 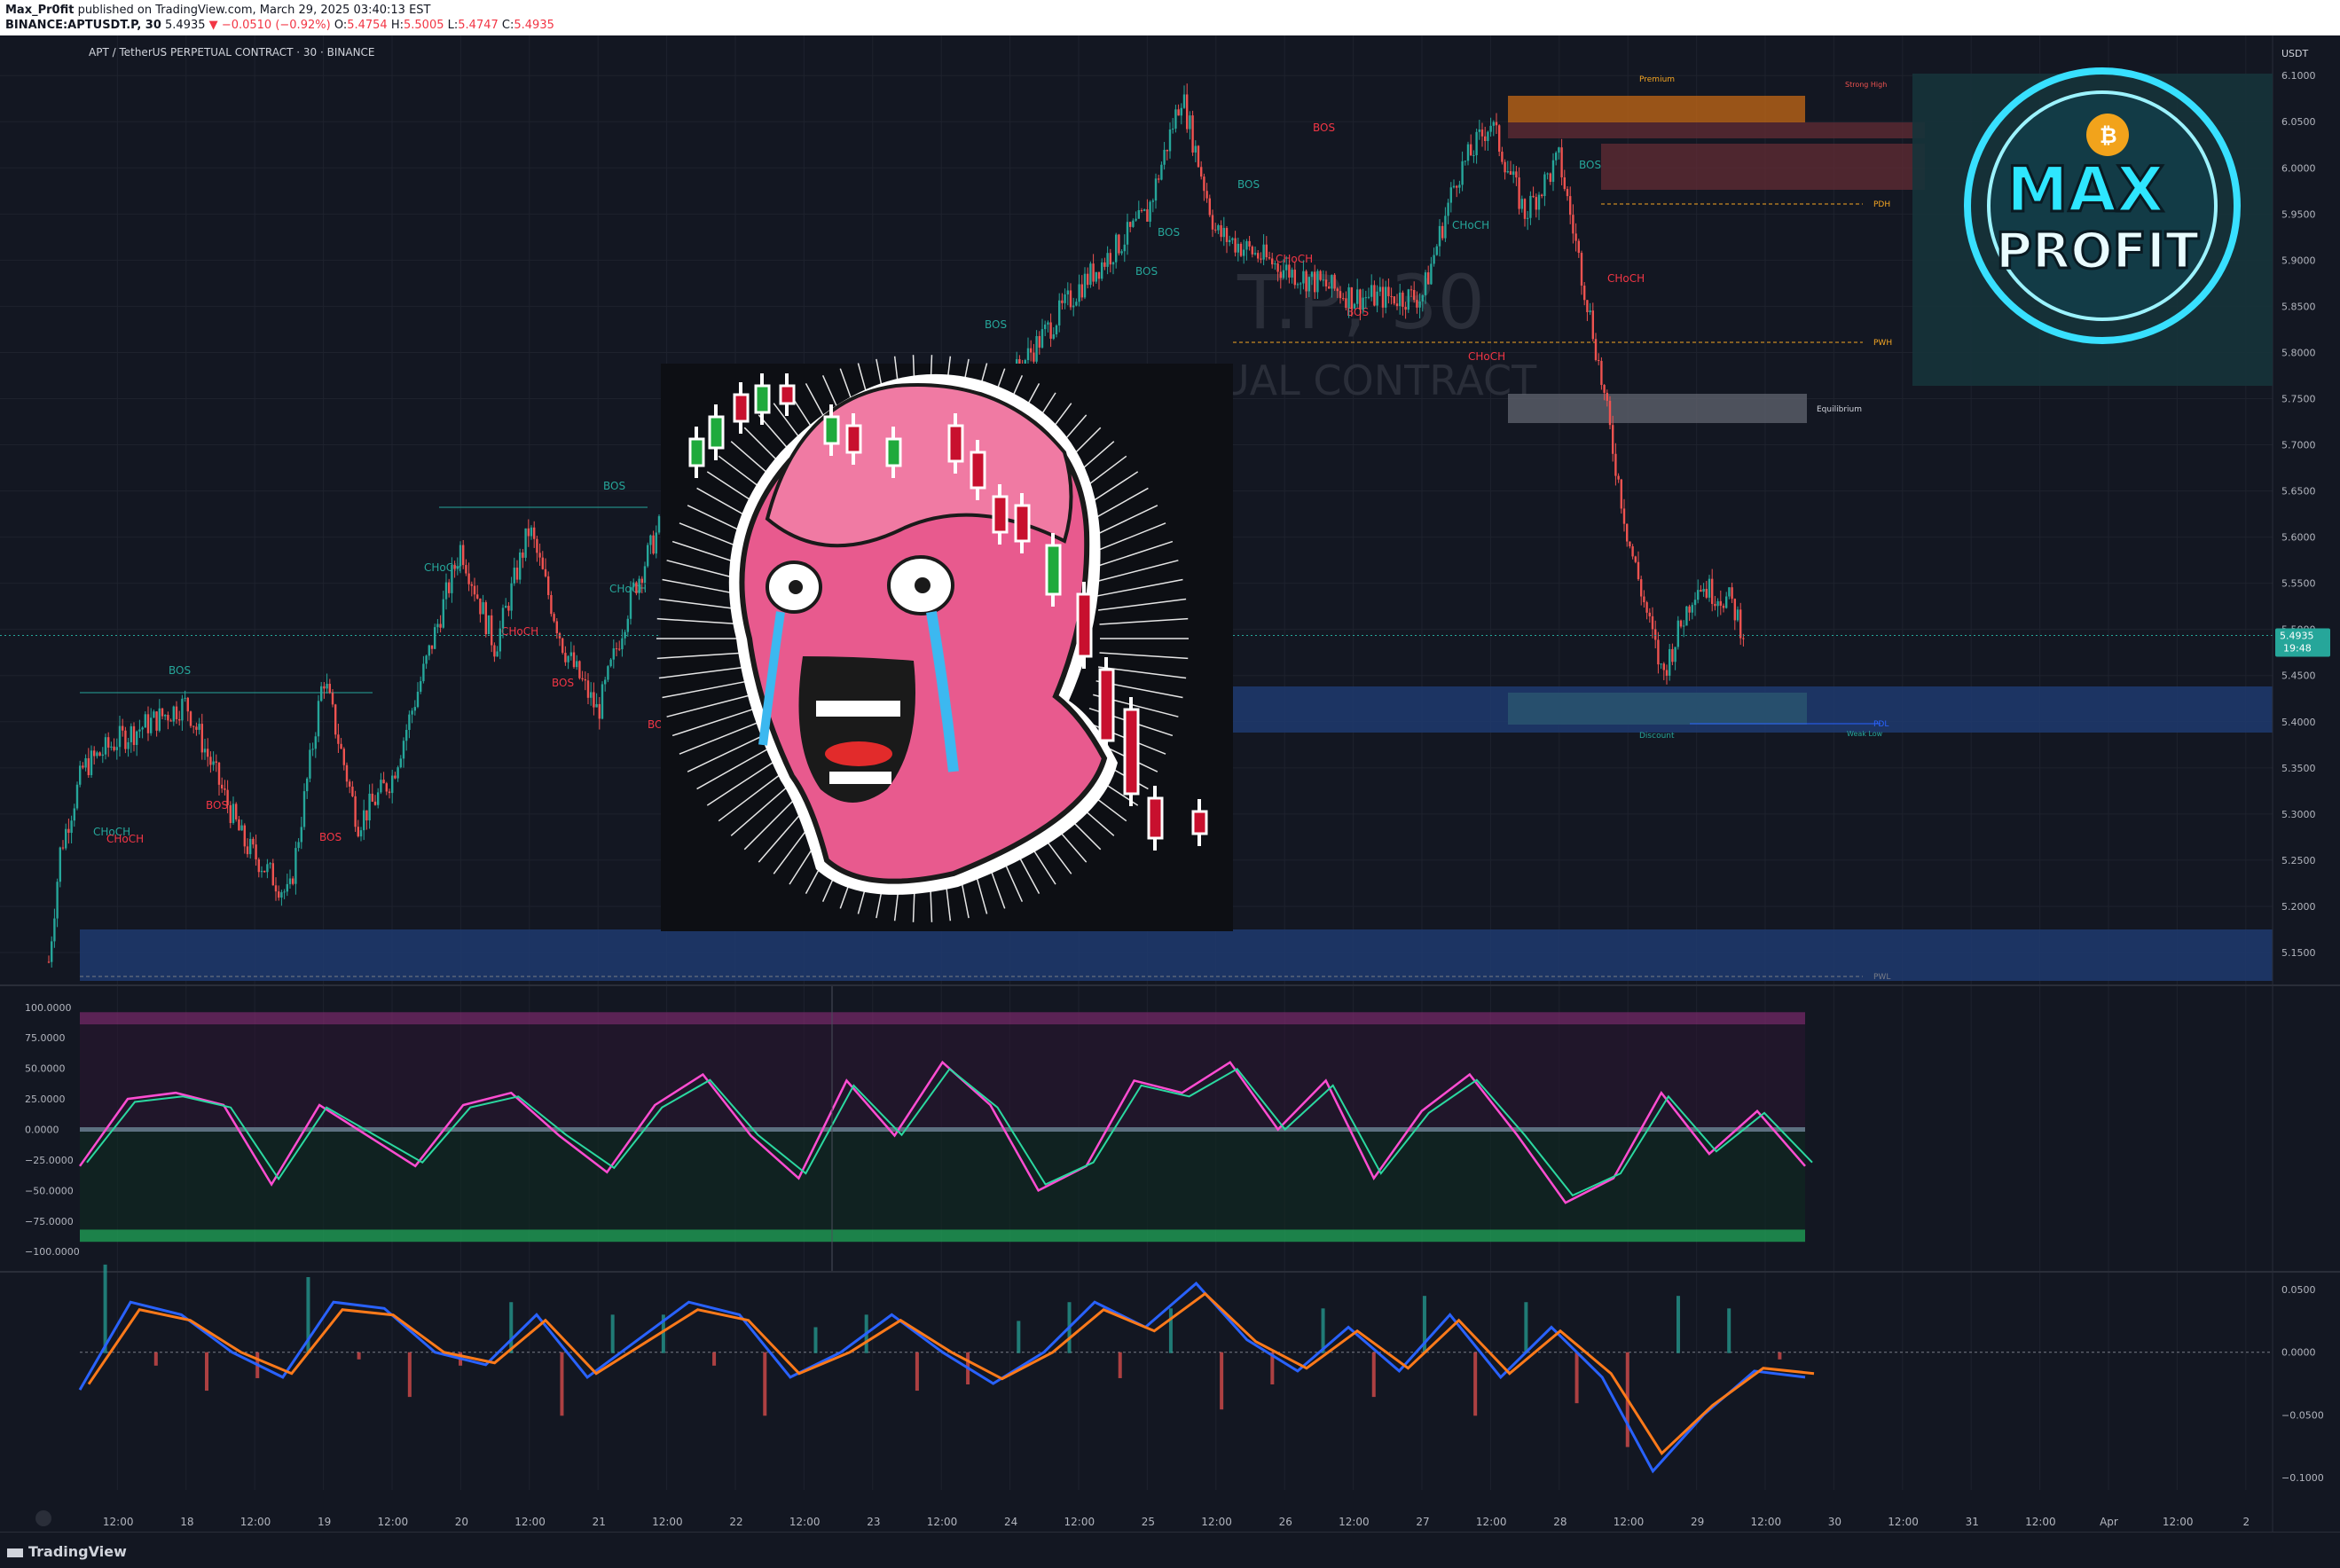 What do you see at coordinates (424, 25) in the screenshot?
I see `high-value: 5.5005` at bounding box center [424, 25].